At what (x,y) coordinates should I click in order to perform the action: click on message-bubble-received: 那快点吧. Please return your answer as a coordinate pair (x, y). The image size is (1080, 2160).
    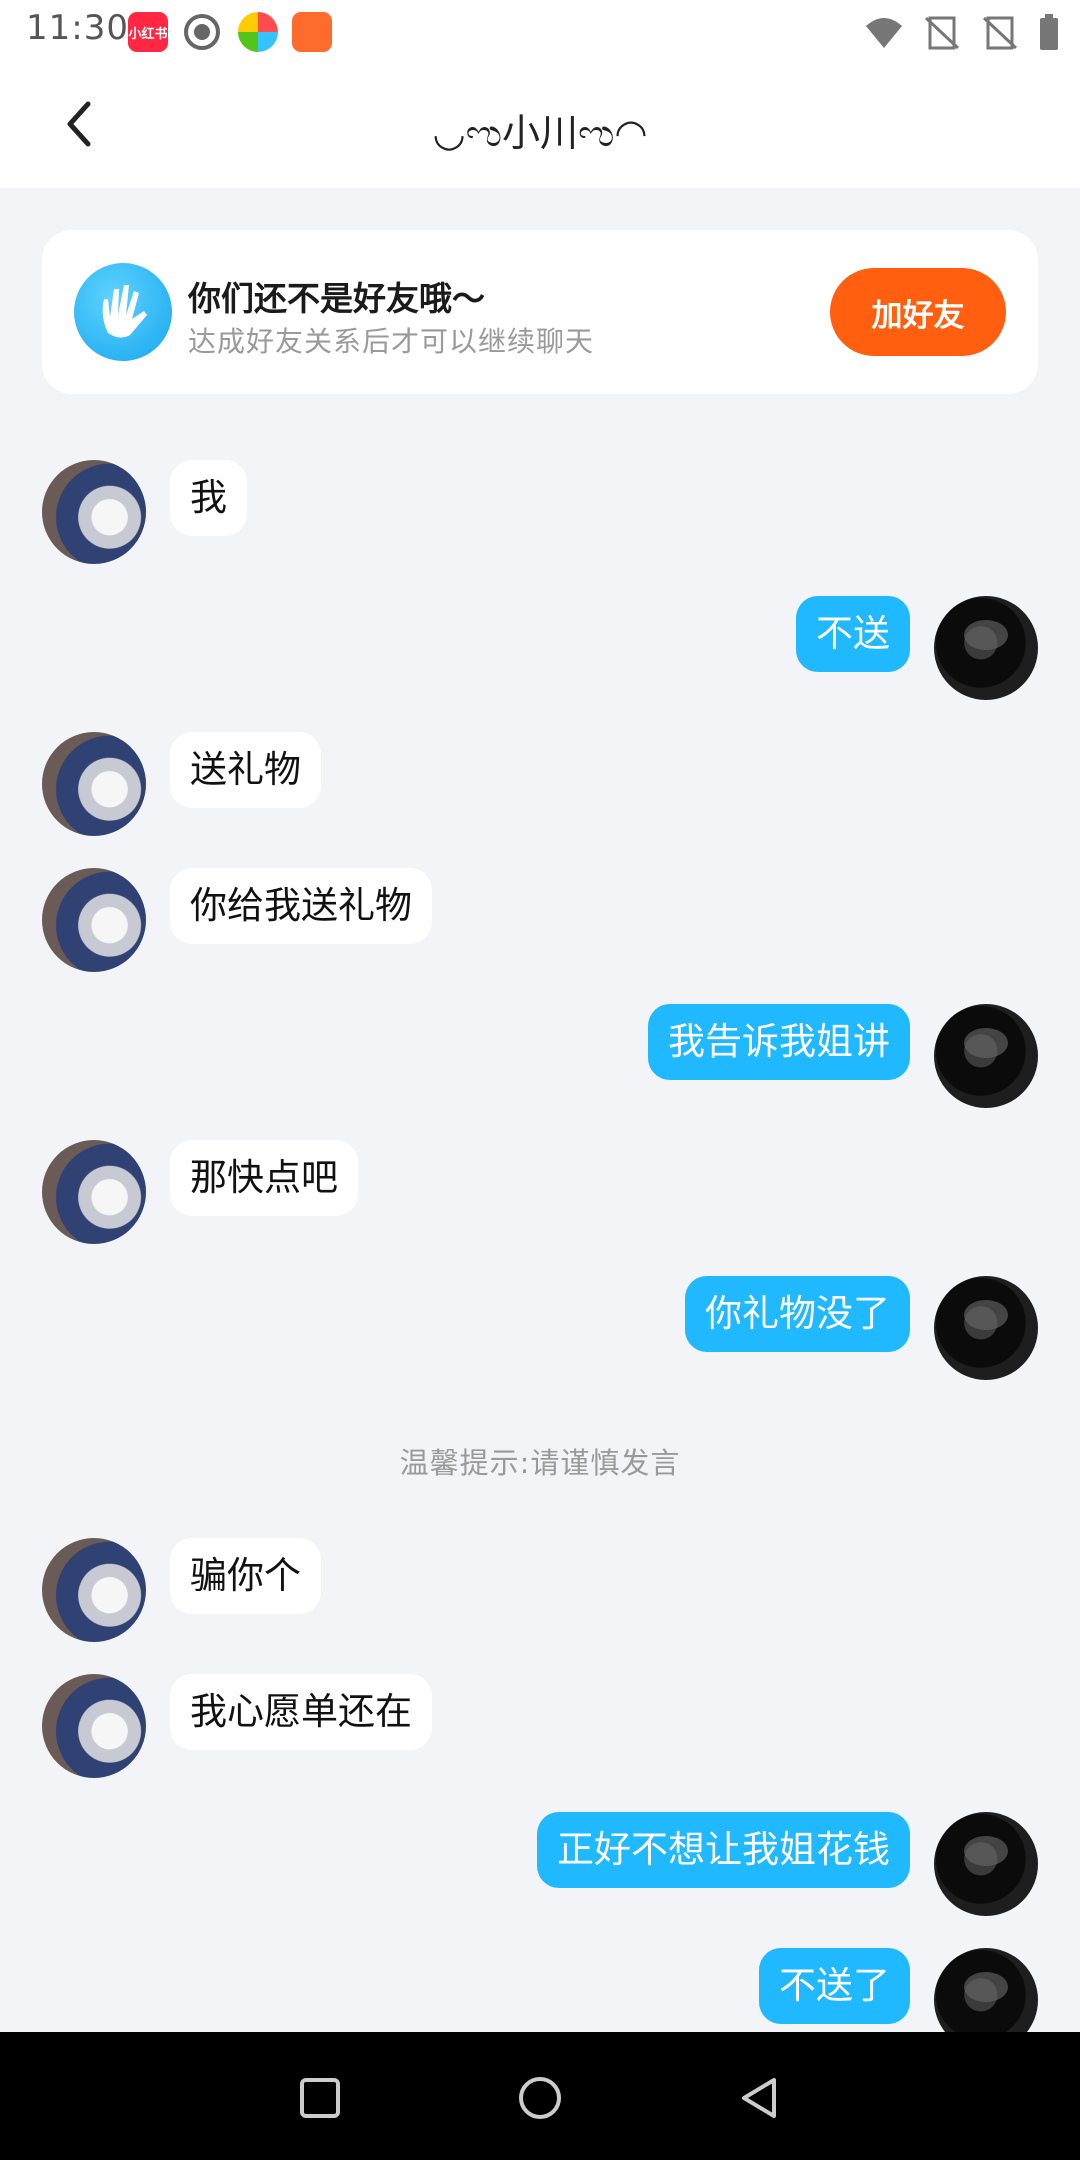
    Looking at the image, I should click on (264, 1178).